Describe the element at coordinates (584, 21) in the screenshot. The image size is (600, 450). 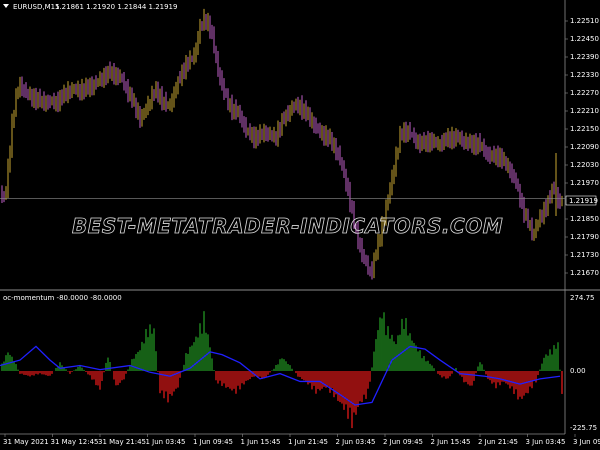
I see `price-tick-label: 1.22510` at that location.